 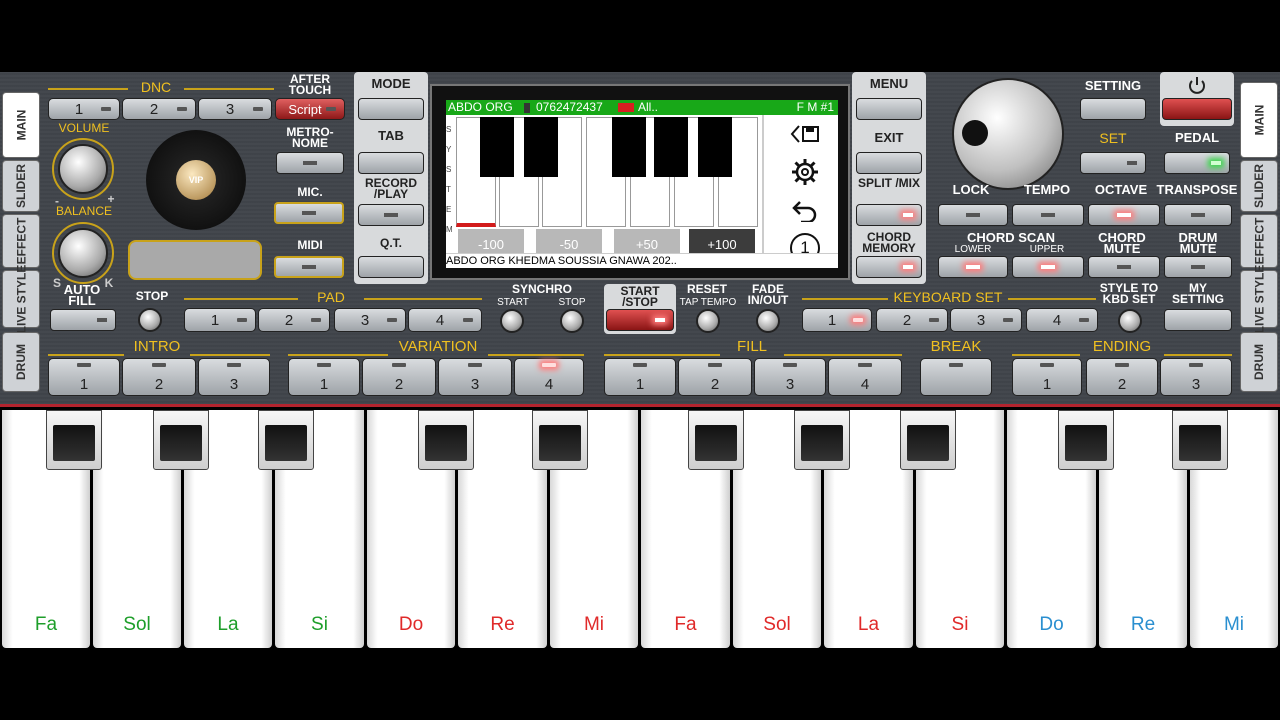 I want to click on ending-button-2: 2, so click(x=1122, y=377).